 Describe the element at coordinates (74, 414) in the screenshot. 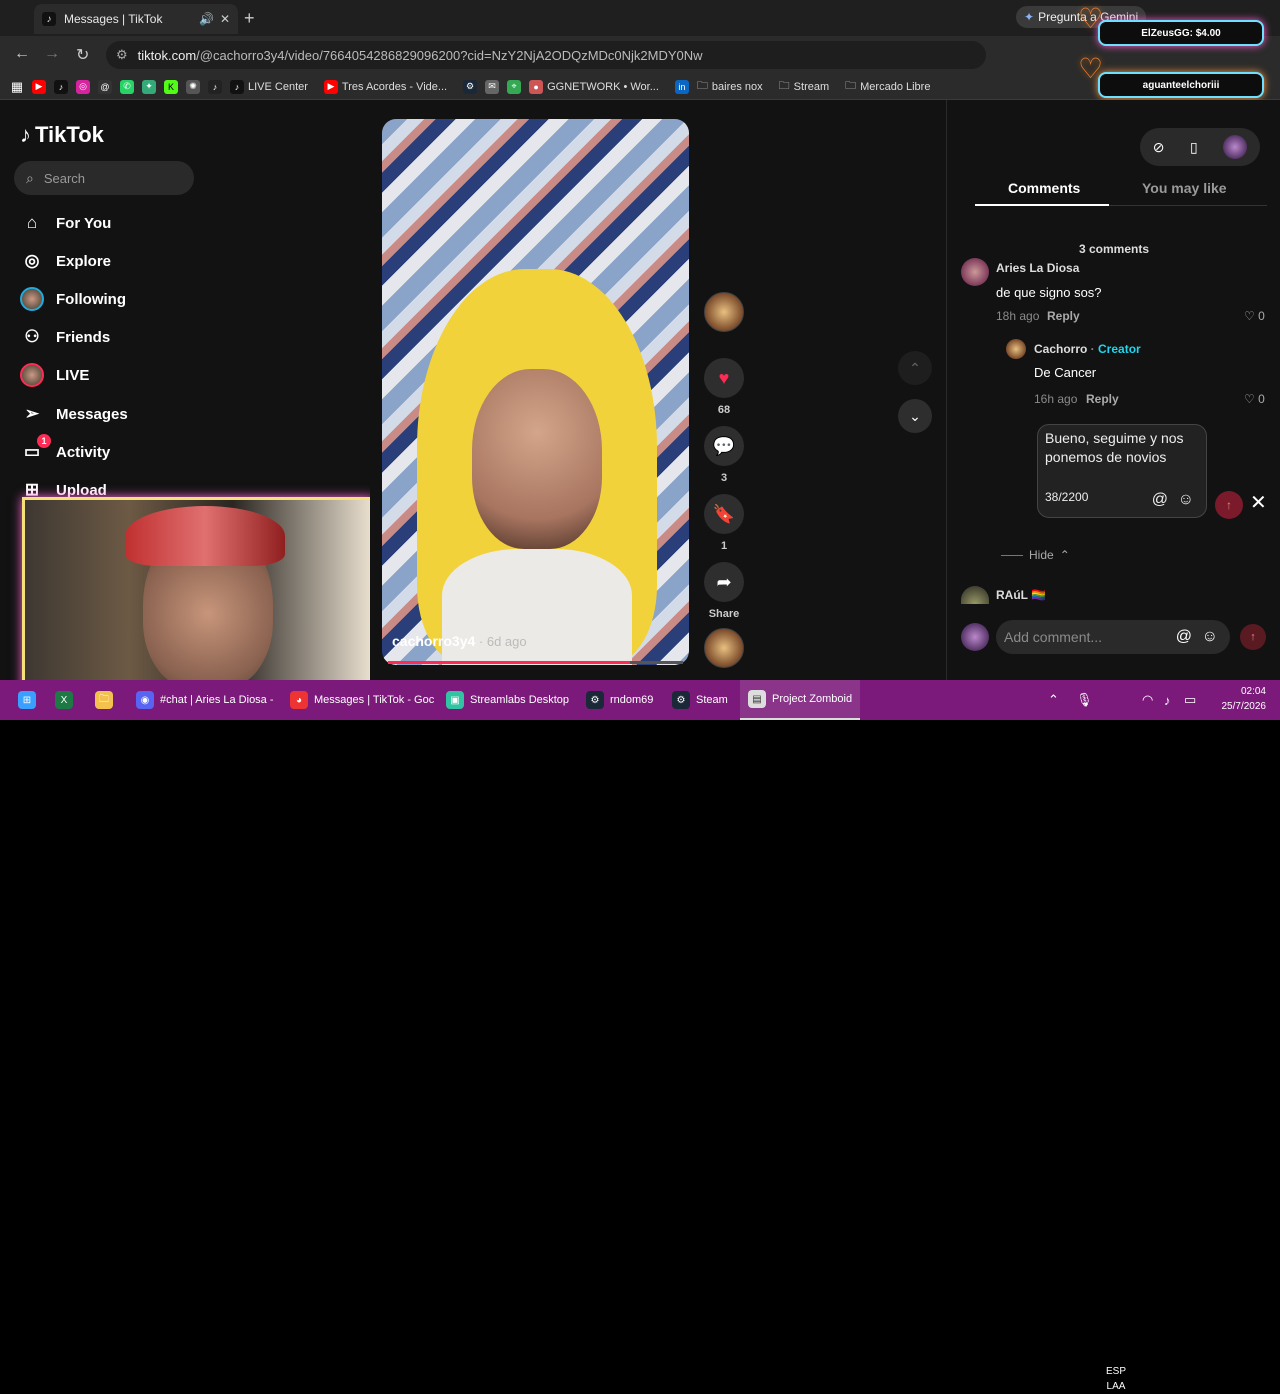

I see `nav-messages: ➢ Messages` at that location.